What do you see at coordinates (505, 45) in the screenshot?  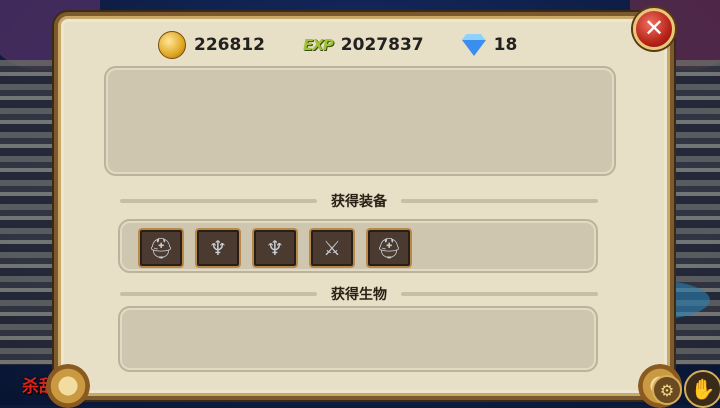 I see `gem-value: 18` at bounding box center [505, 45].